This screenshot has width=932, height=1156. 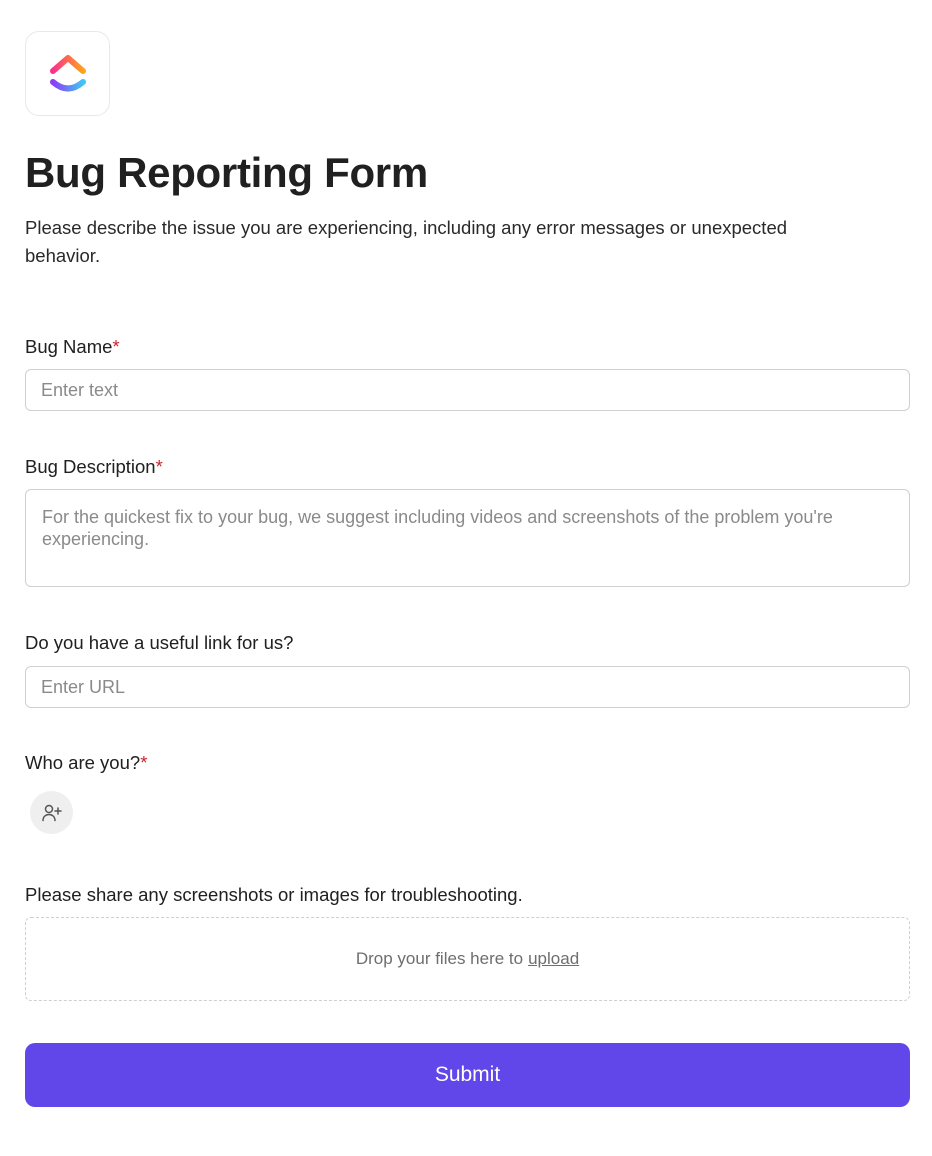 I want to click on file-dropzone: Drop your files here to upload, so click(x=467, y=959).